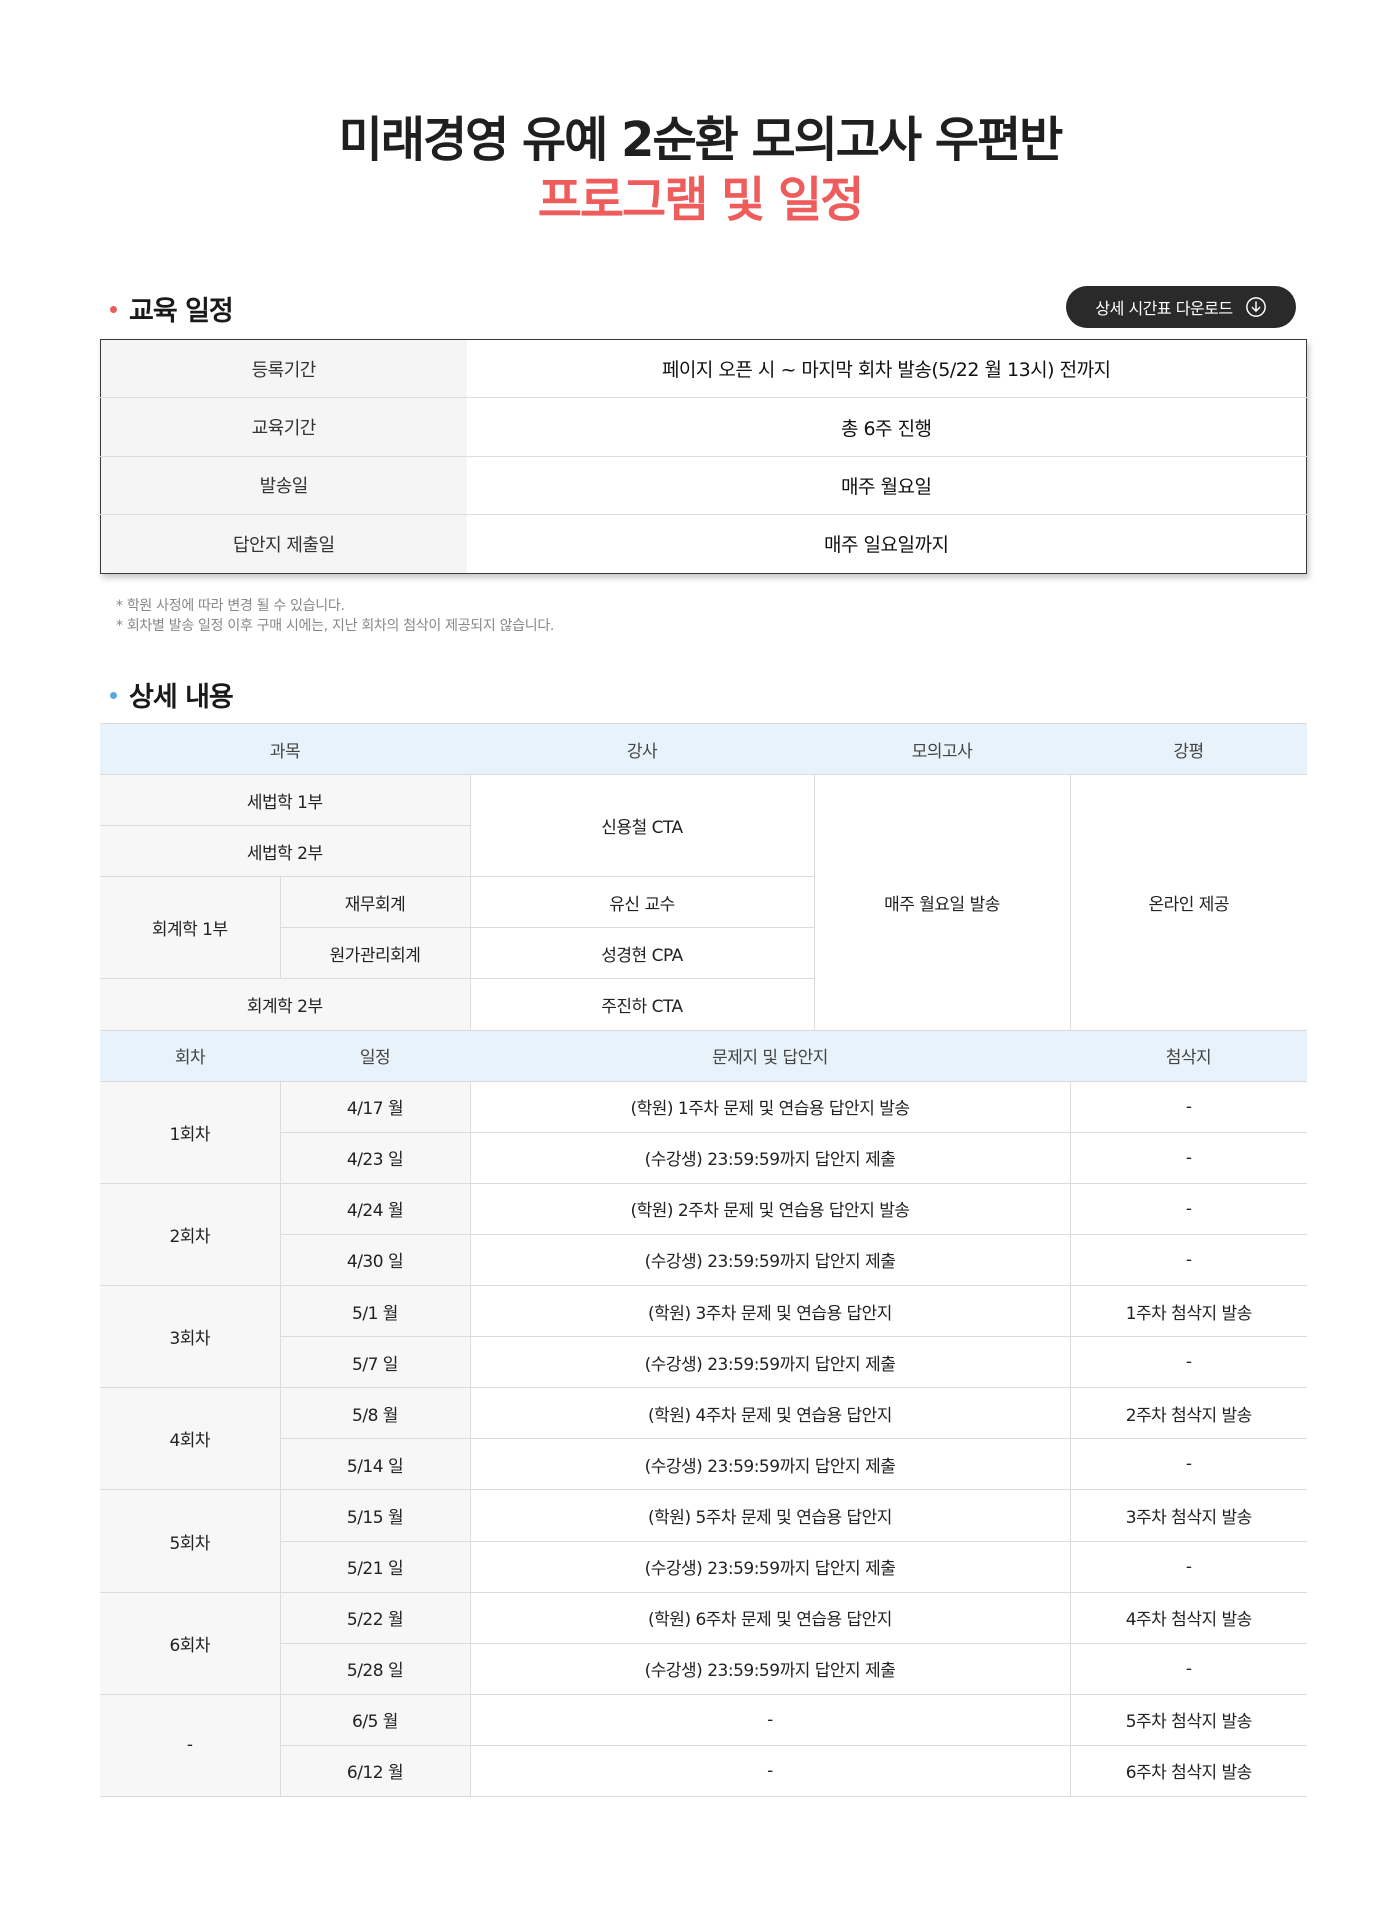 This screenshot has width=1400, height=1914. Describe the element at coordinates (770, 1055) in the screenshot. I see `header-material: 문제지 및 답안지` at that location.